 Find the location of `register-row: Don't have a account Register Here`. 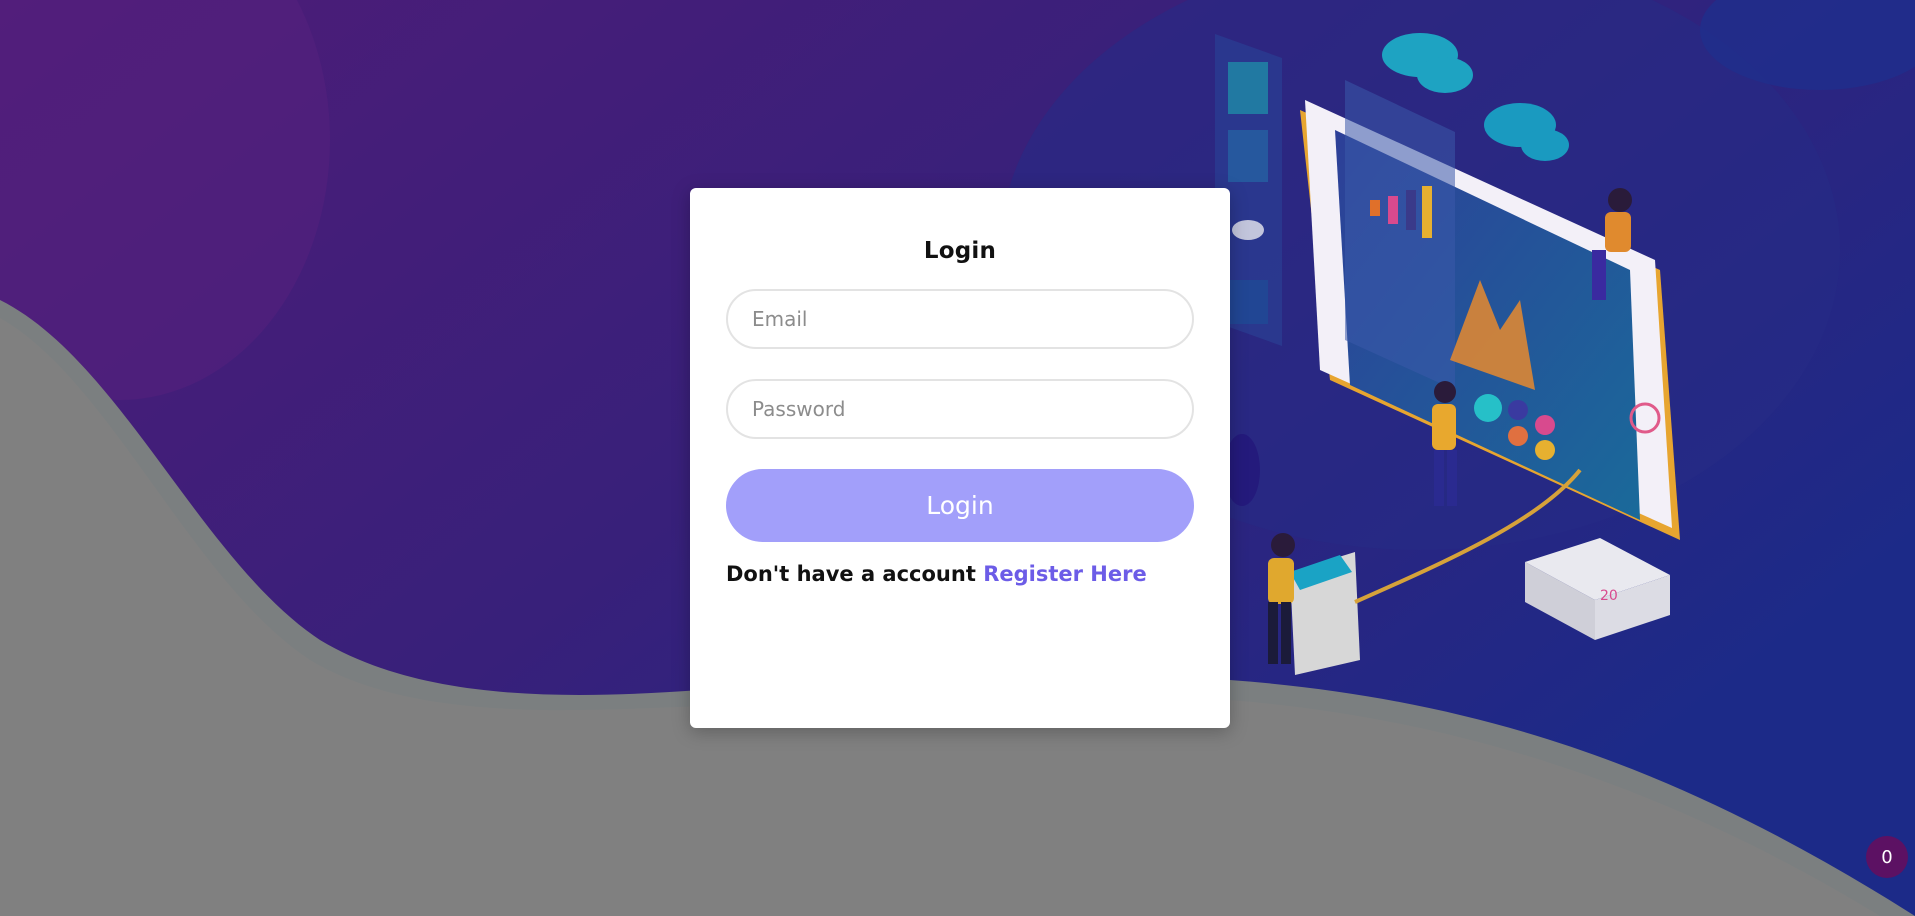

register-row: Don't have a account Register Here is located at coordinates (960, 574).